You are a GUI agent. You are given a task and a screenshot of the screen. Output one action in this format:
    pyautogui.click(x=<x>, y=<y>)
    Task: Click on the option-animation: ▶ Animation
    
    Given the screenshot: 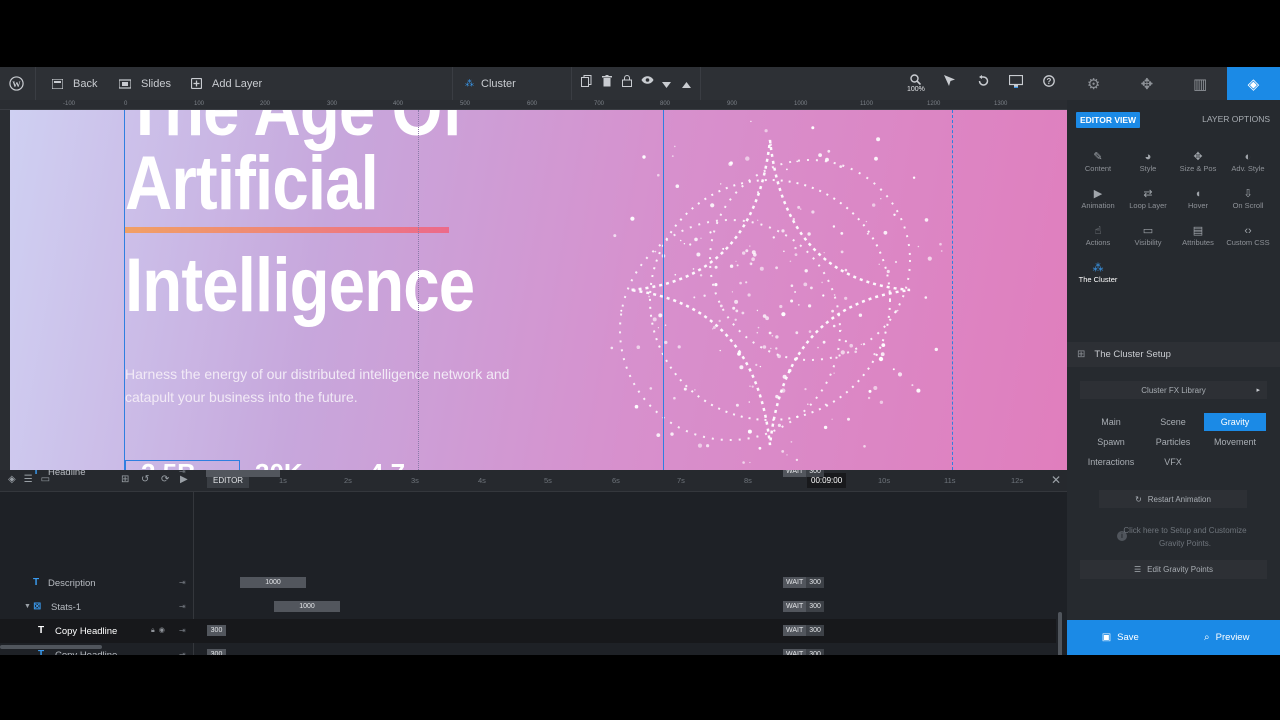 What is the action you would take?
    pyautogui.click(x=1098, y=200)
    